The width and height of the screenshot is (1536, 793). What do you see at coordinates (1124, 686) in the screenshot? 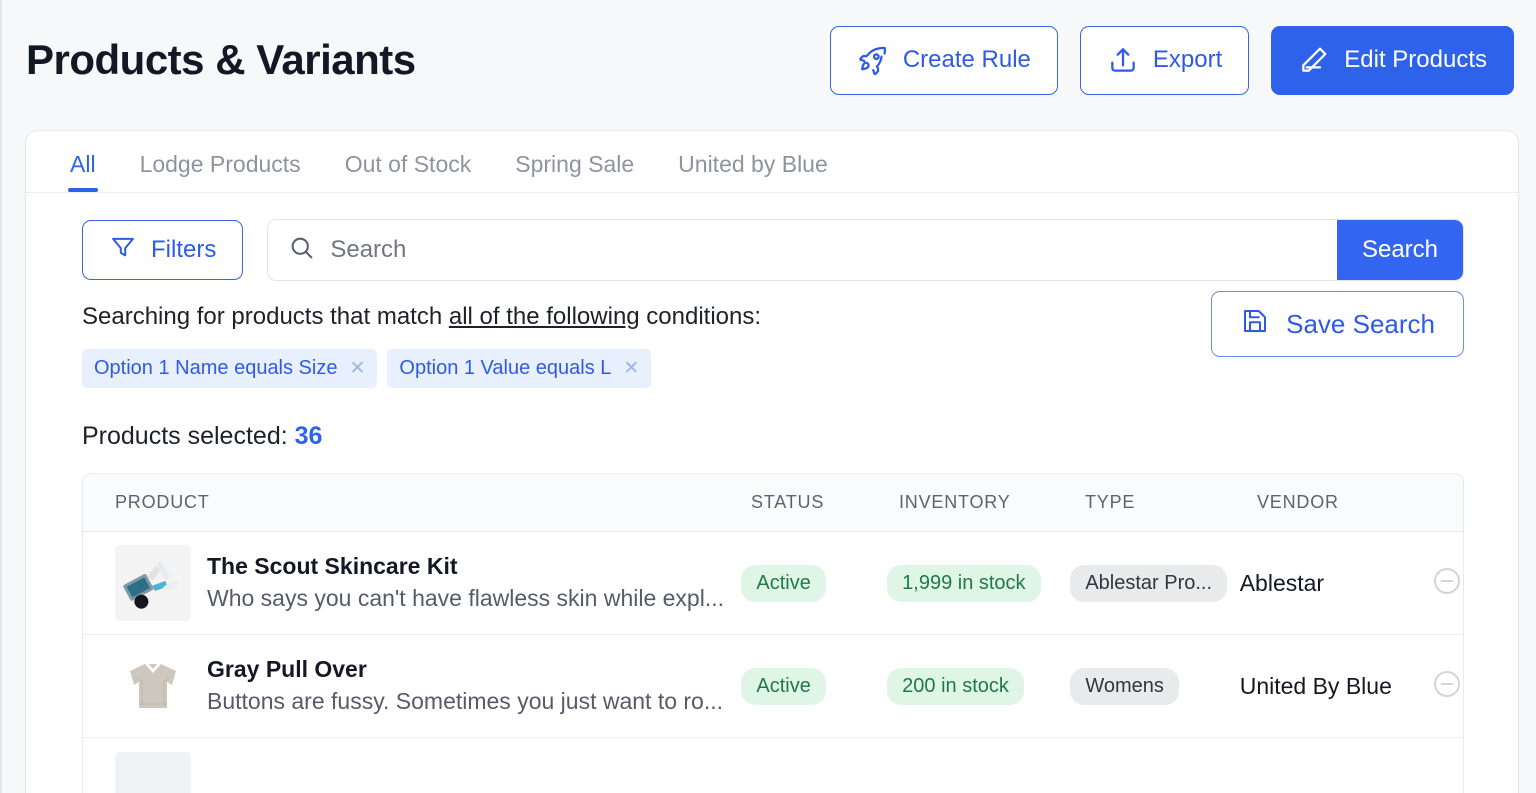
I see `type-badge: Womens` at bounding box center [1124, 686].